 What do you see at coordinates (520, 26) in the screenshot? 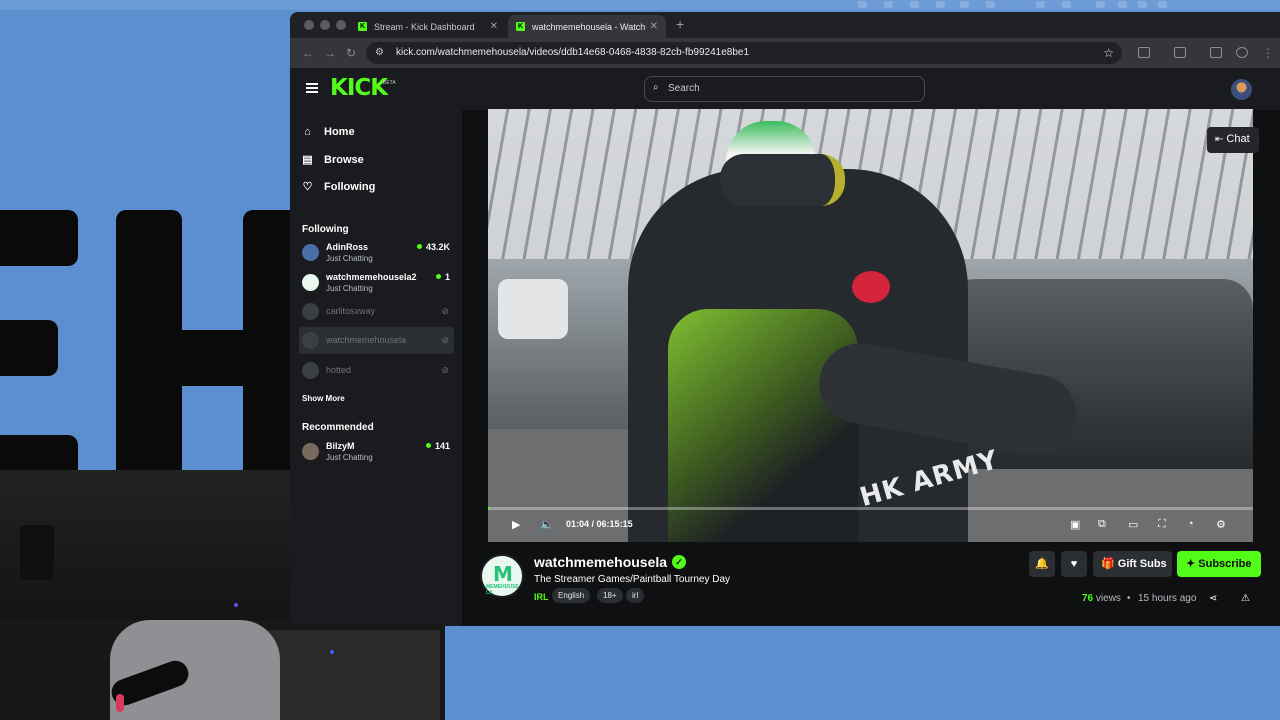
I see `kick-favicon-icon: K` at bounding box center [520, 26].